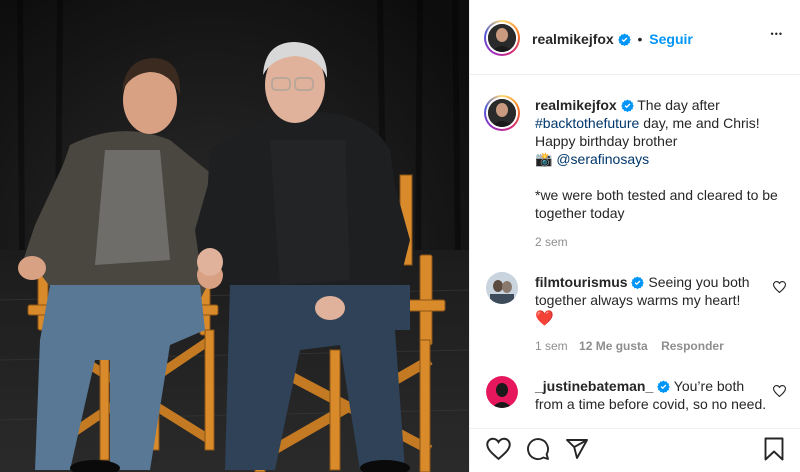 The image size is (800, 472). I want to click on post-action-bar, so click(635, 450).